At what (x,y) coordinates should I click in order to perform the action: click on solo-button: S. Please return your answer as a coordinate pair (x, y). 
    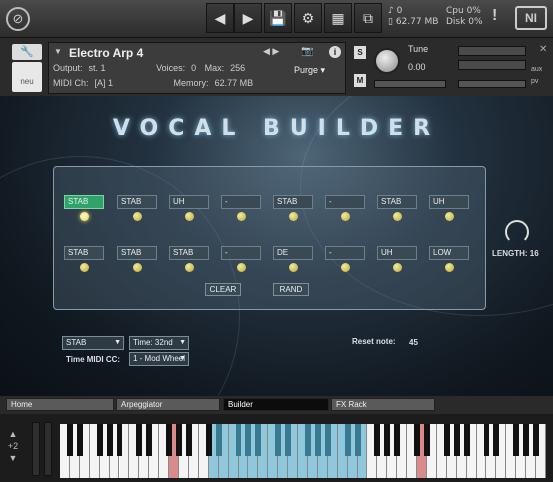
    Looking at the image, I should click on (360, 52).